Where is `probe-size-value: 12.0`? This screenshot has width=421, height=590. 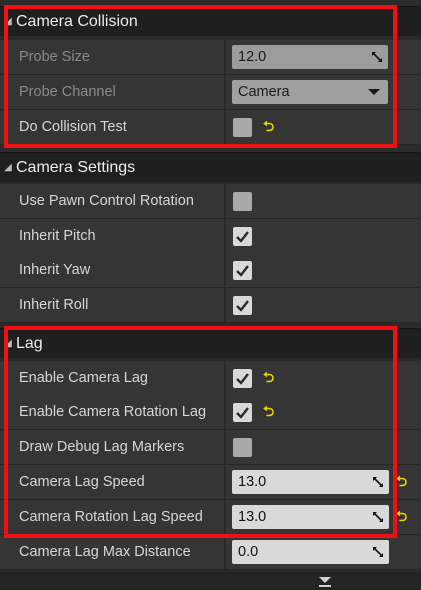
probe-size-value: 12.0 is located at coordinates (252, 57).